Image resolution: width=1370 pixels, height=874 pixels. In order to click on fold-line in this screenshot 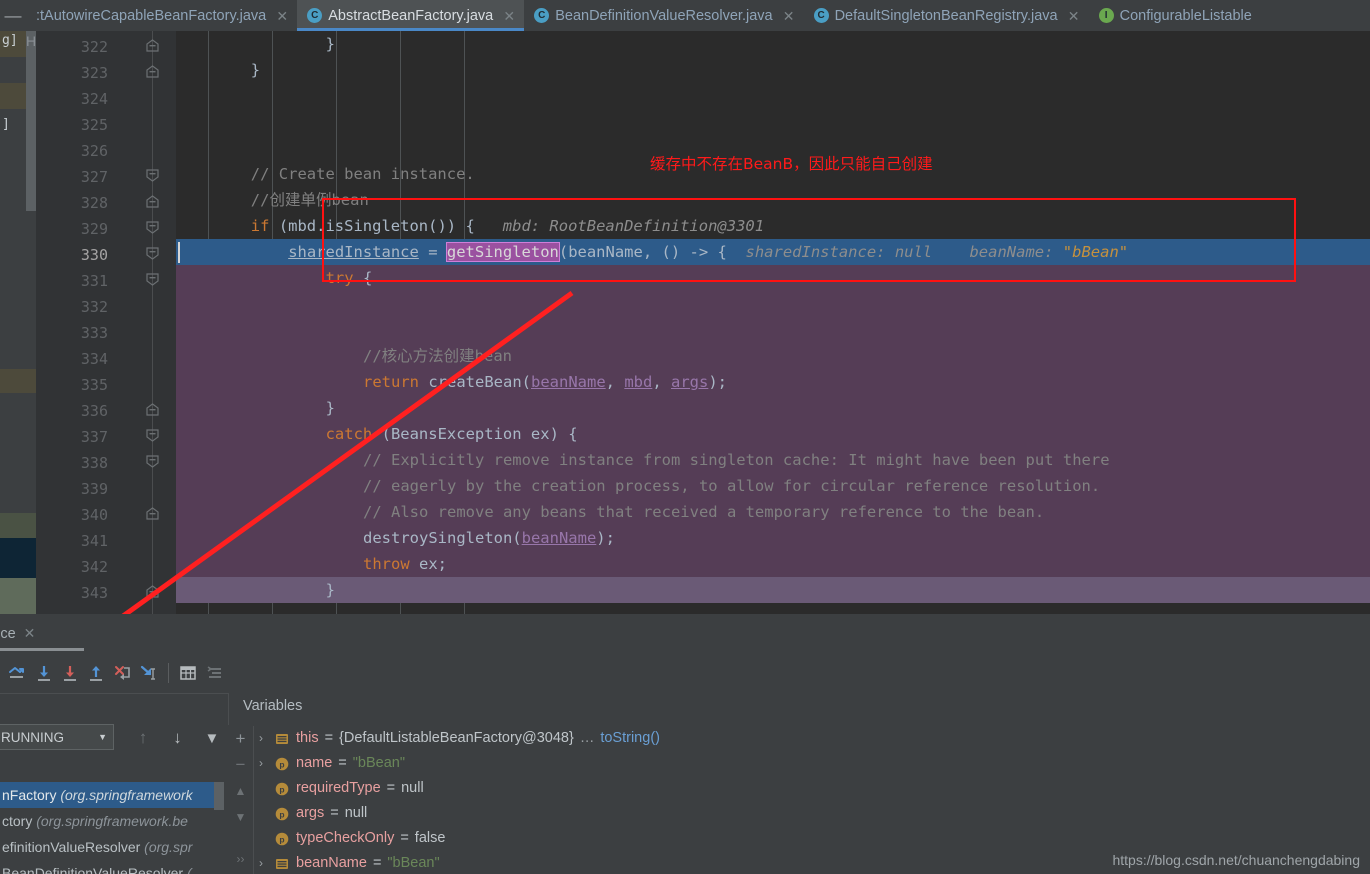, I will do `click(152, 325)`.